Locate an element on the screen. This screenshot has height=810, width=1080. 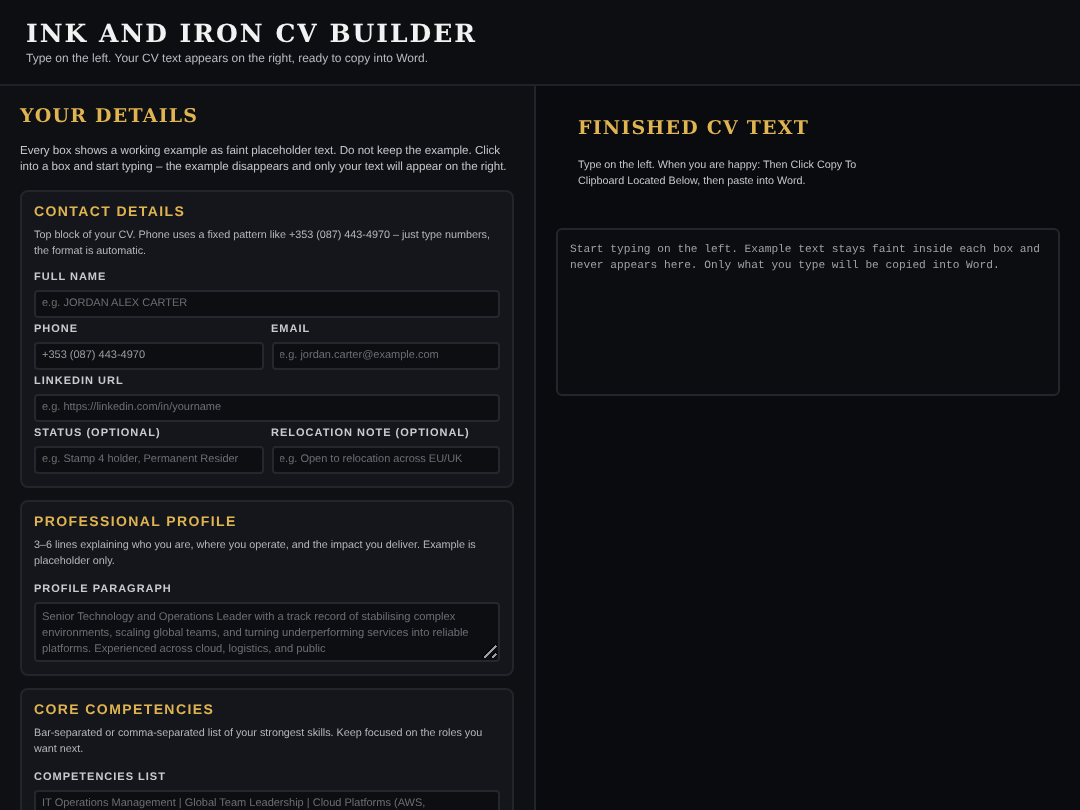
app-title: INK AND IRON CV BUILDER is located at coordinates (253, 33).